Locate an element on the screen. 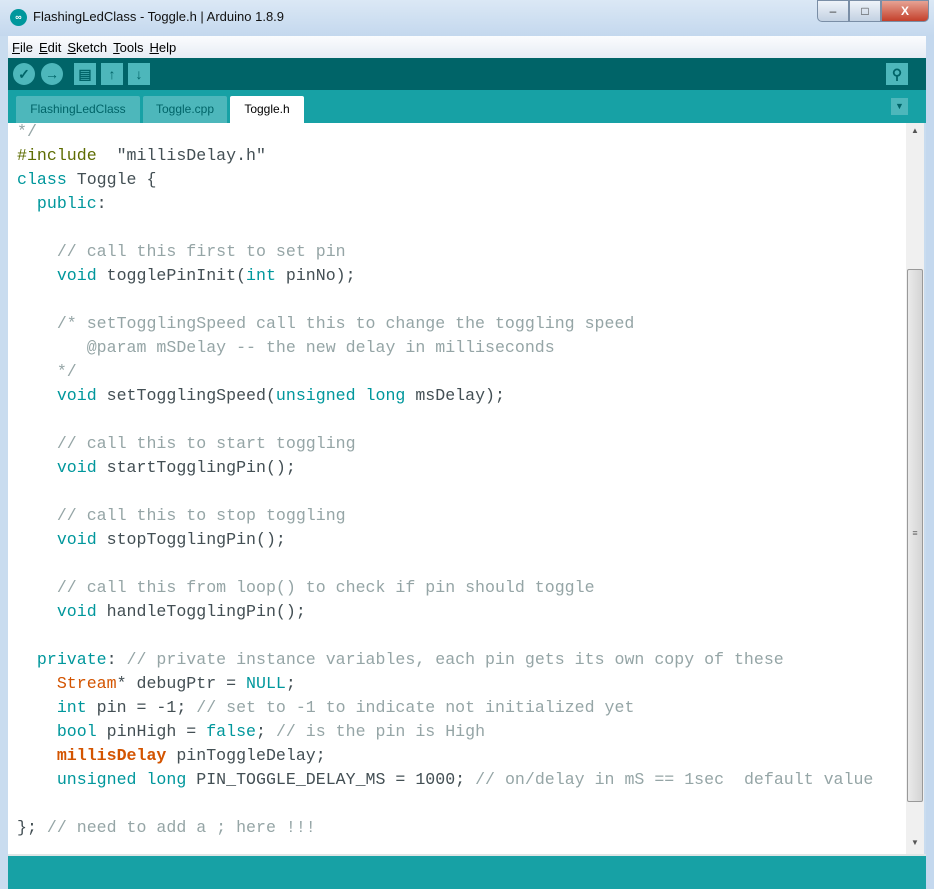 This screenshot has width=934, height=889. code-token: setTogglingSpeed( is located at coordinates (186, 395).